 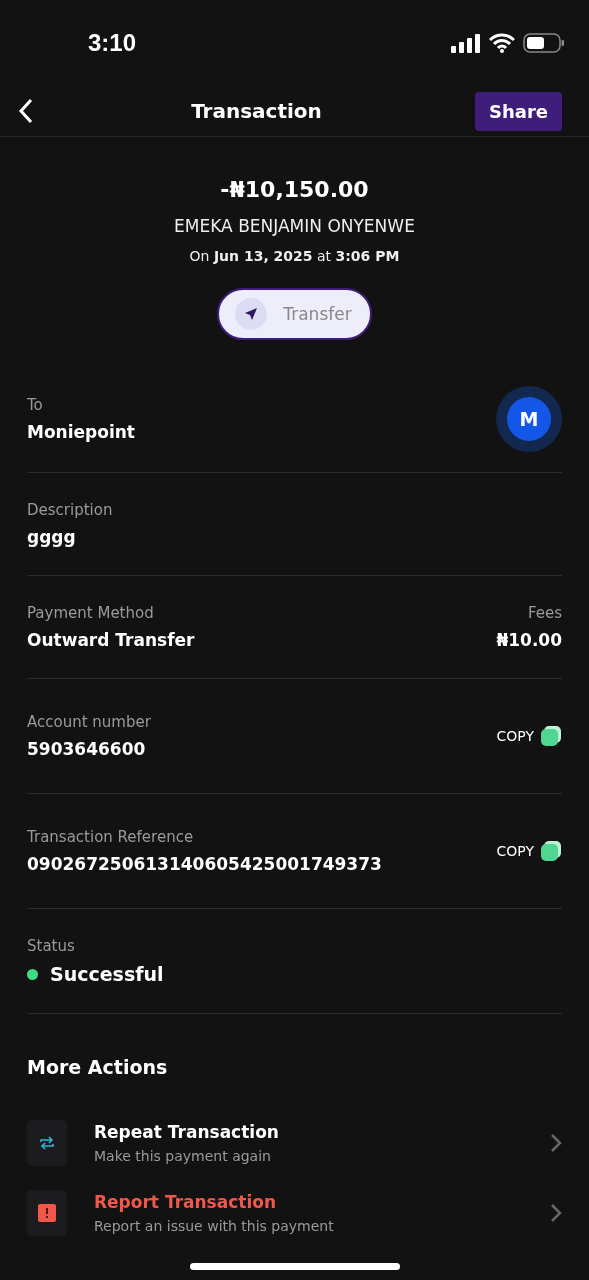 I want to click on status-value: Successful, so click(x=107, y=974).